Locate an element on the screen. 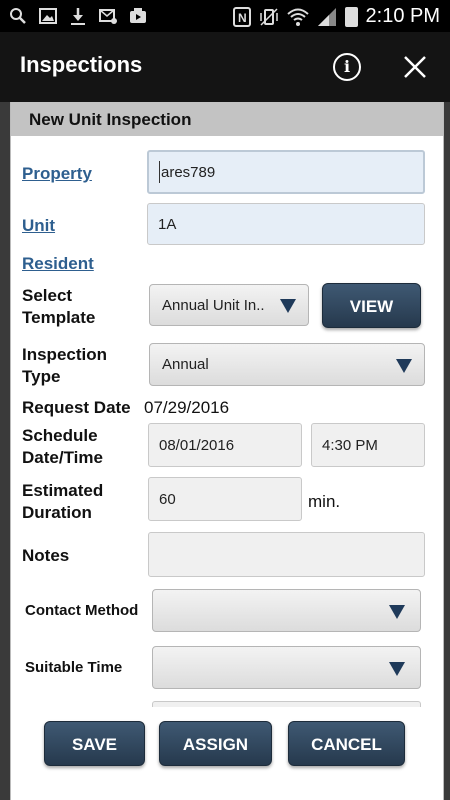 The height and width of the screenshot is (800, 450). duration-label-line1: Estimated is located at coordinates (63, 490).